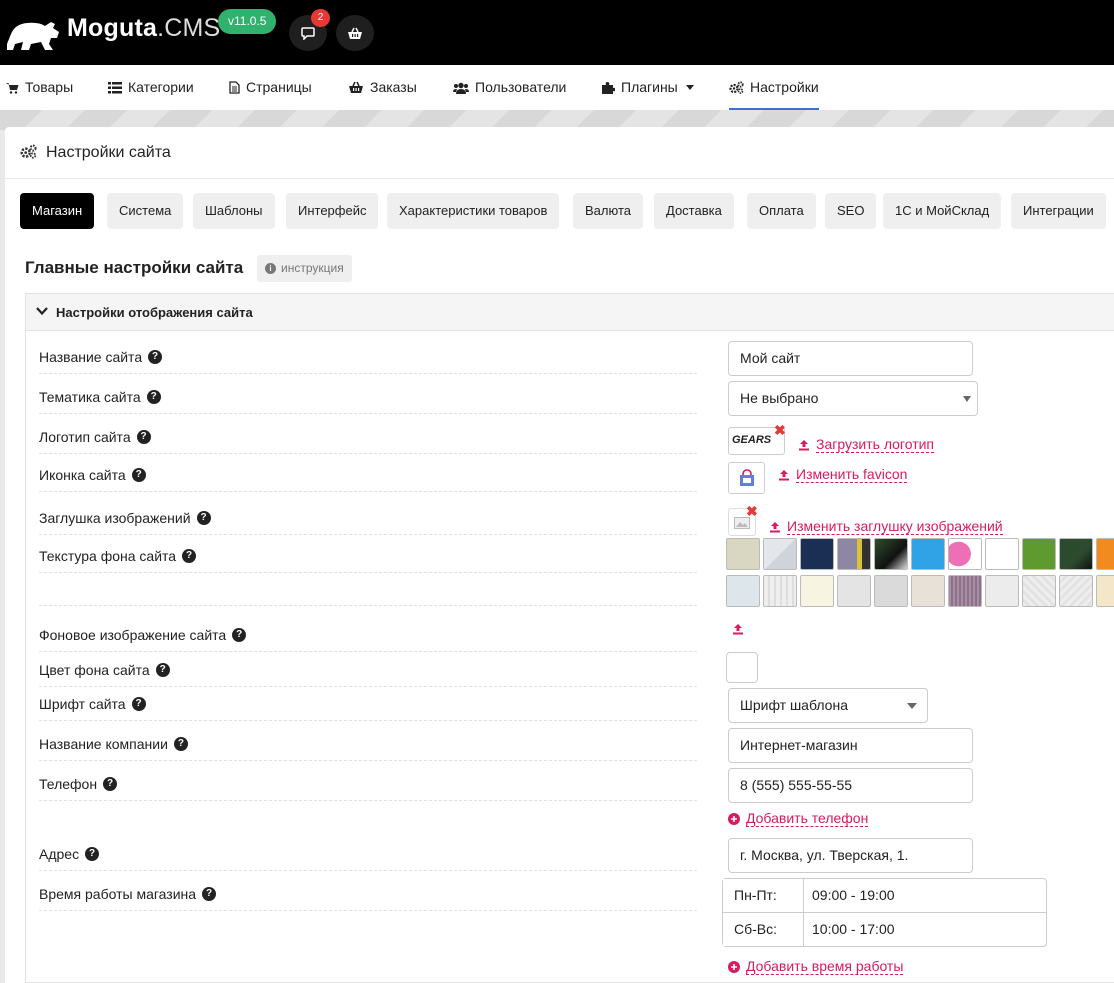 Image resolution: width=1114 pixels, height=983 pixels. I want to click on hours-row: Пн-Пт: 09:00 - 19:00, so click(884, 895).